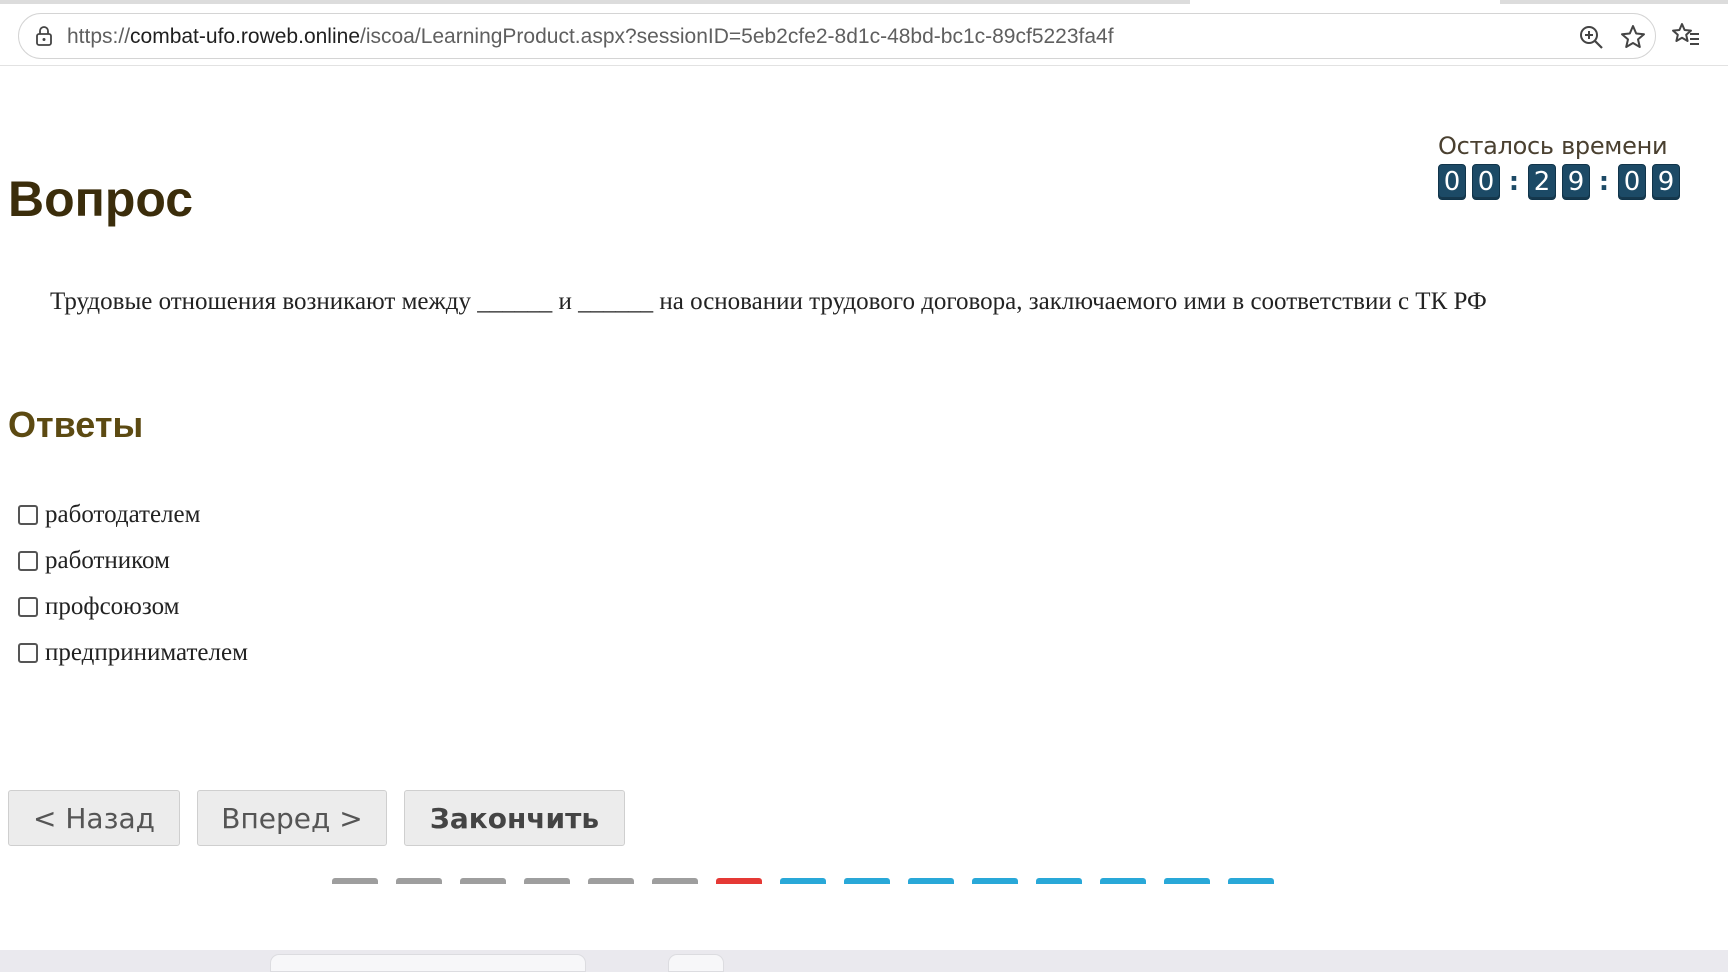  What do you see at coordinates (1632, 182) in the screenshot?
I see `timer-digit-seconds-tens: 0` at bounding box center [1632, 182].